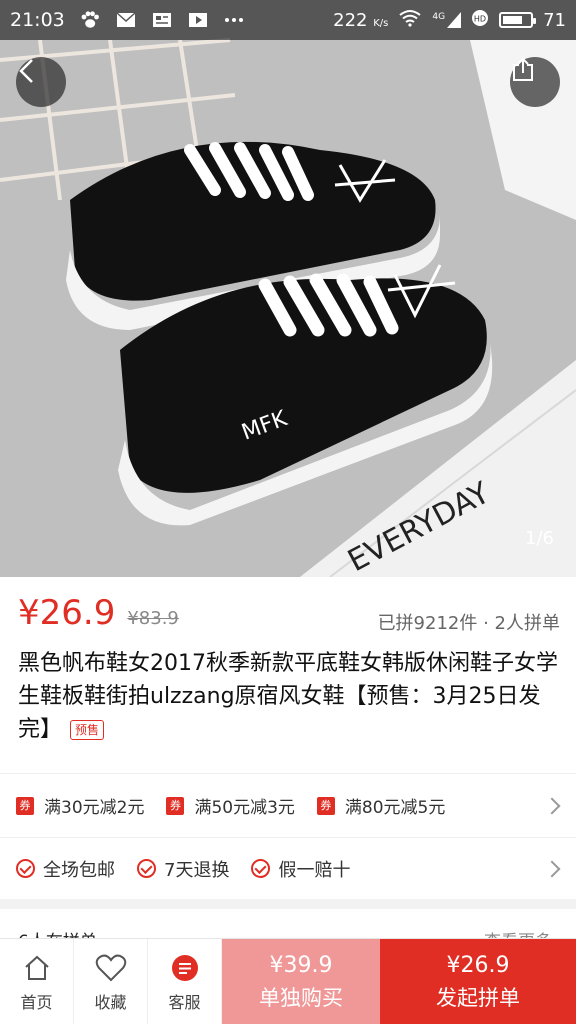 The height and width of the screenshot is (1024, 576). I want to click on original-price: ¥83.9, so click(153, 618).